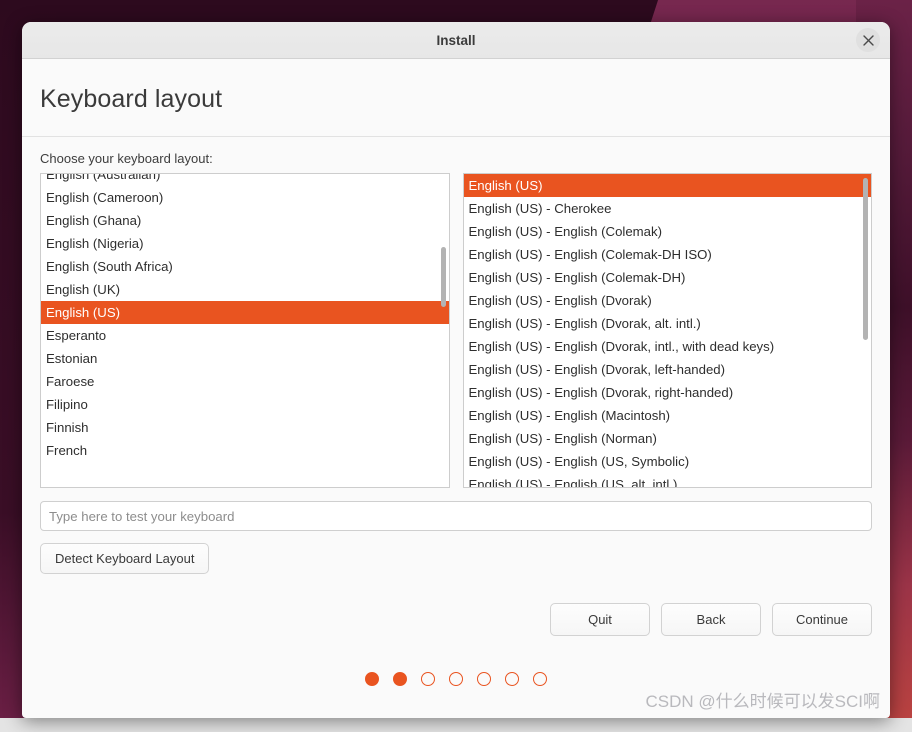  I want to click on list-item: English (US) - English (Norman), so click(668, 438).